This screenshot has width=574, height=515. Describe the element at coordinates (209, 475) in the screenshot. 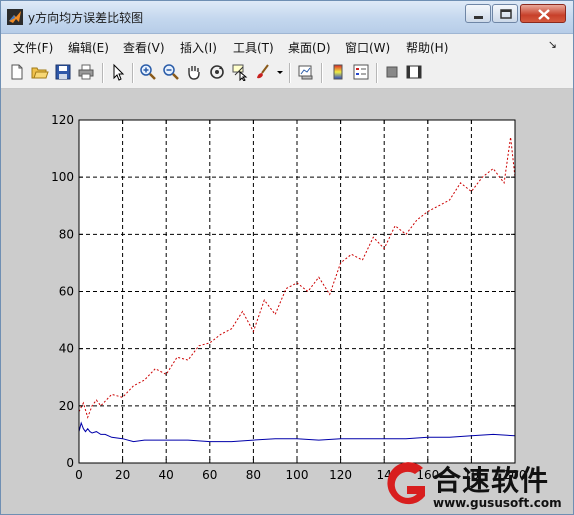

I see `x-tick-label: 60` at that location.